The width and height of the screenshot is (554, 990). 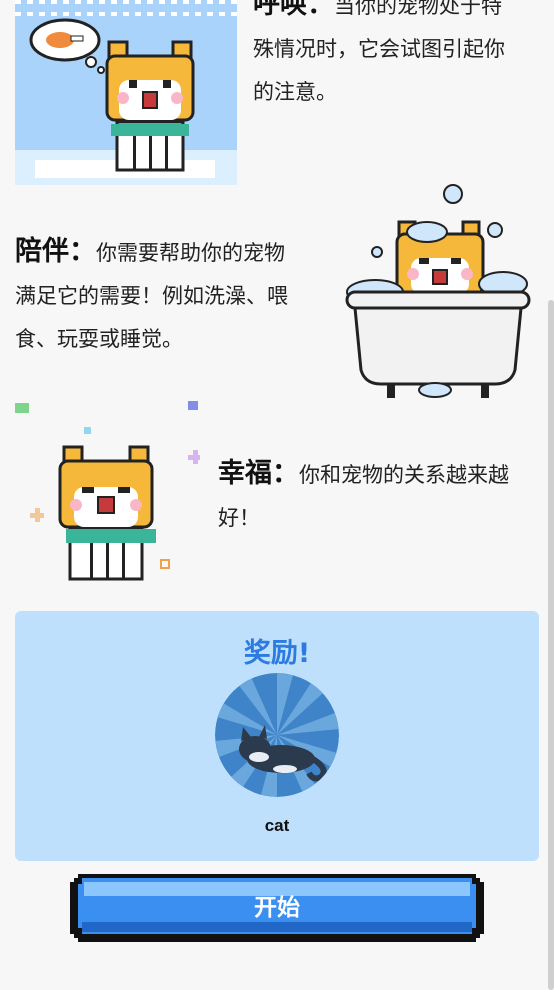 What do you see at coordinates (239, 518) in the screenshot?
I see `happy-line-2: 好！` at bounding box center [239, 518].